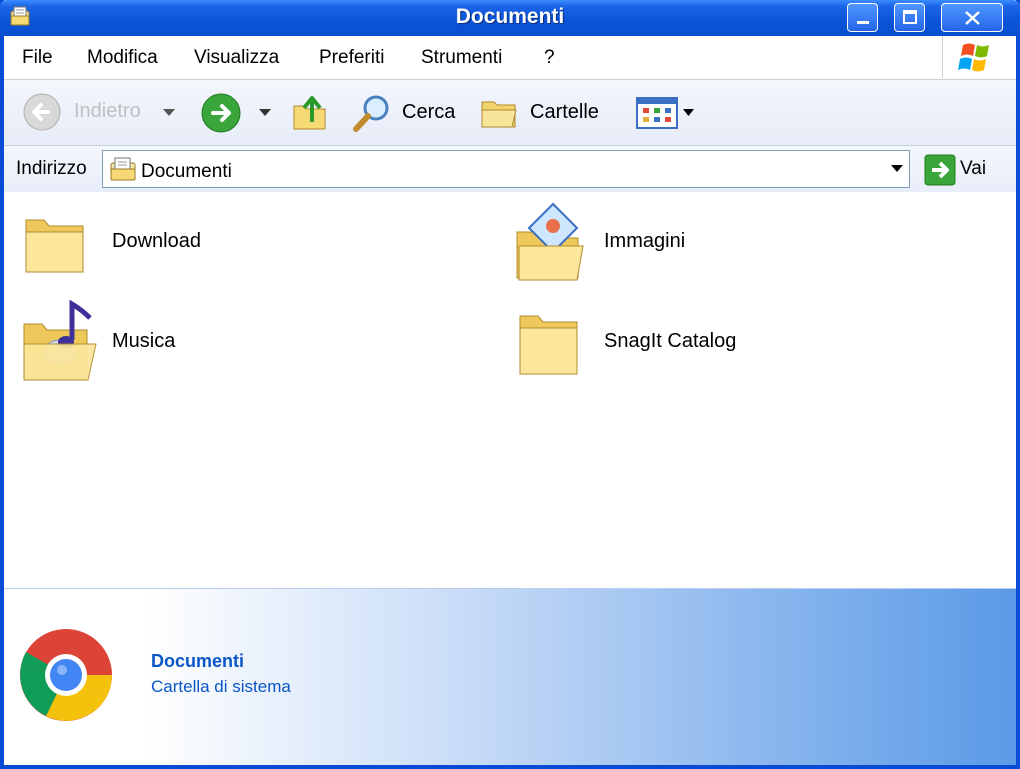  I want to click on menu-file: File, so click(37, 58).